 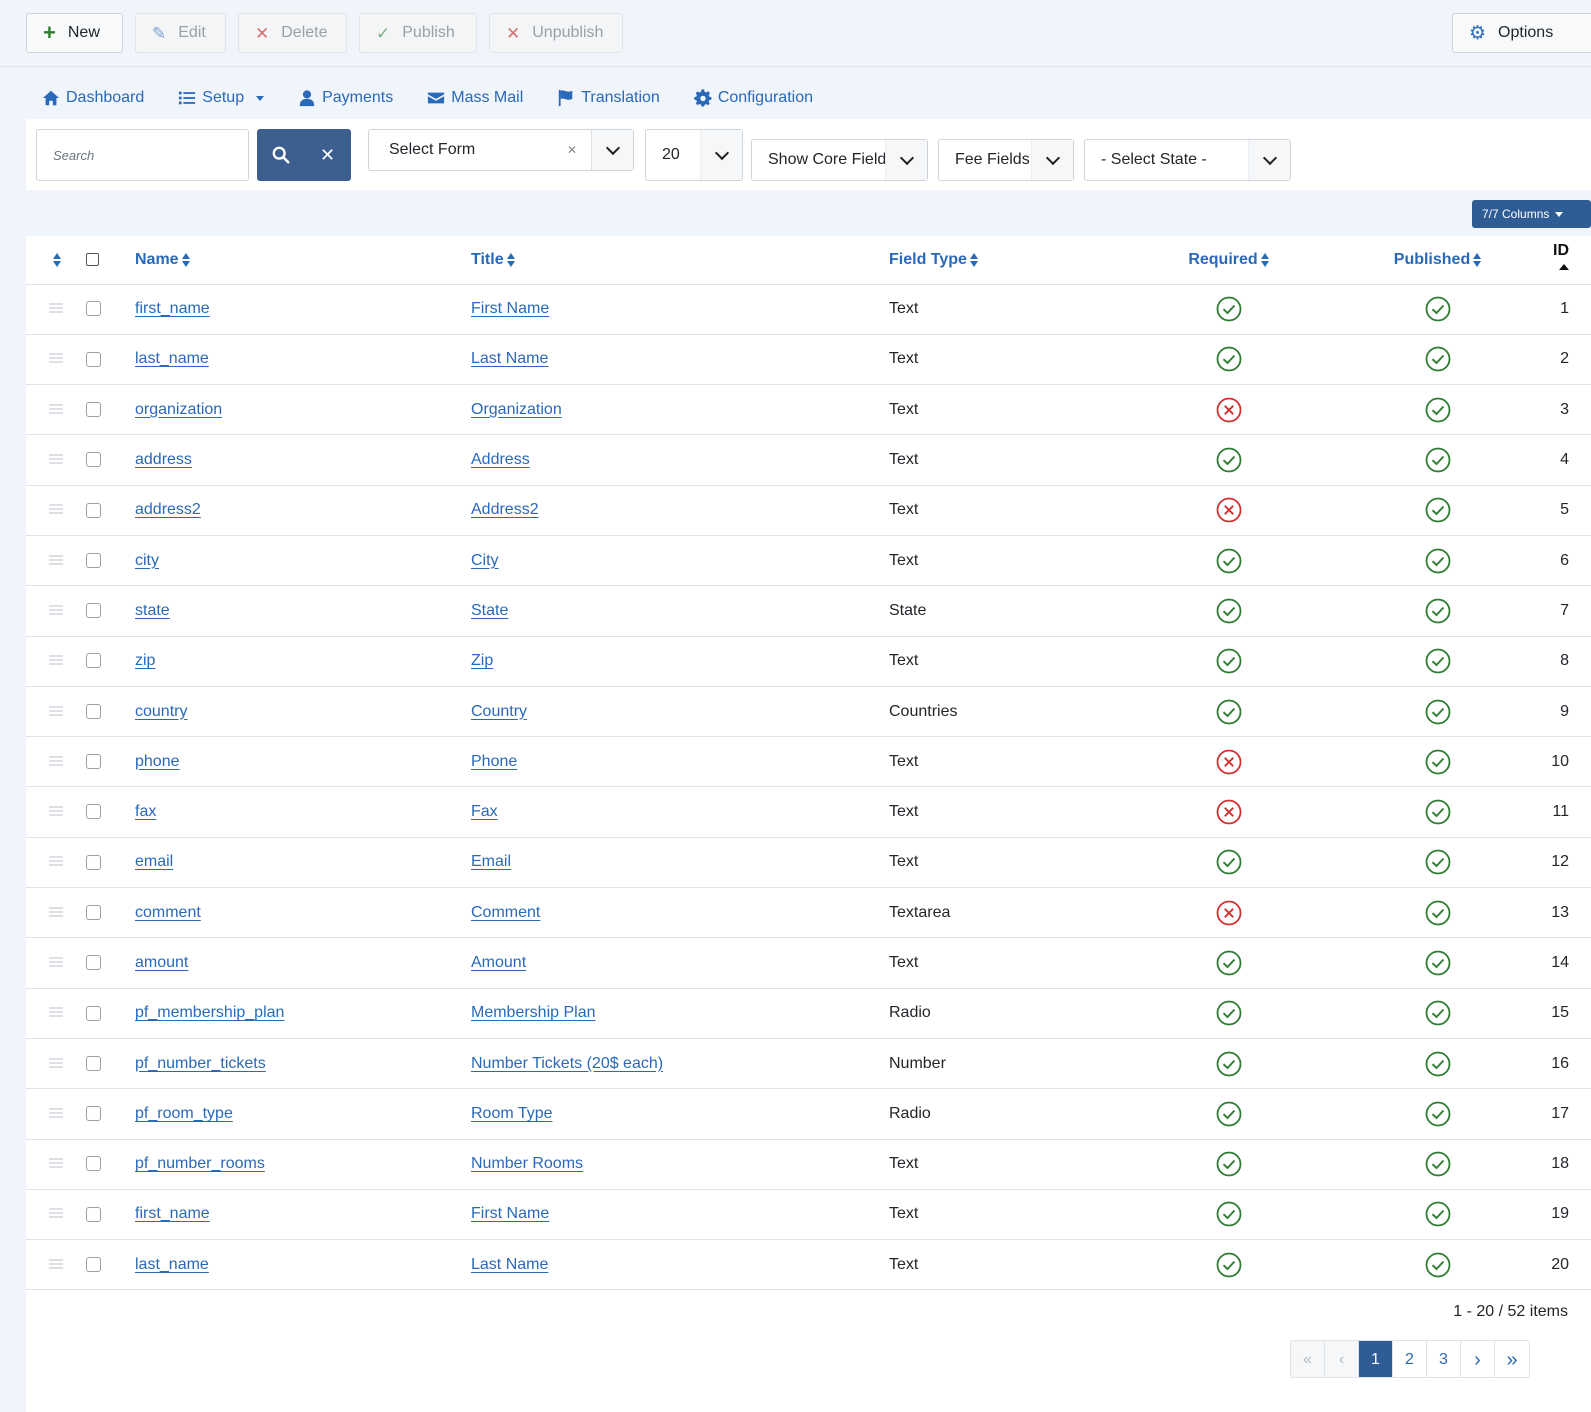 I want to click on field-title-link: Number Tickets (20$ each), so click(x=567, y=1063).